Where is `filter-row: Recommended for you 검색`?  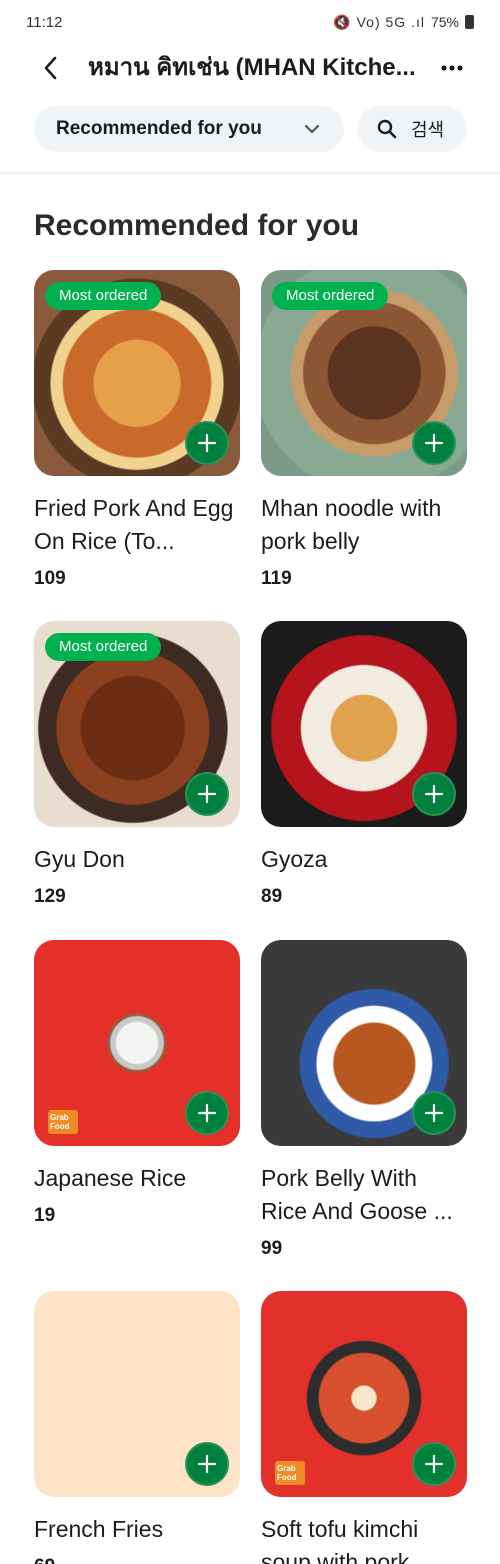
filter-row: Recommended for you 검색 is located at coordinates (250, 129).